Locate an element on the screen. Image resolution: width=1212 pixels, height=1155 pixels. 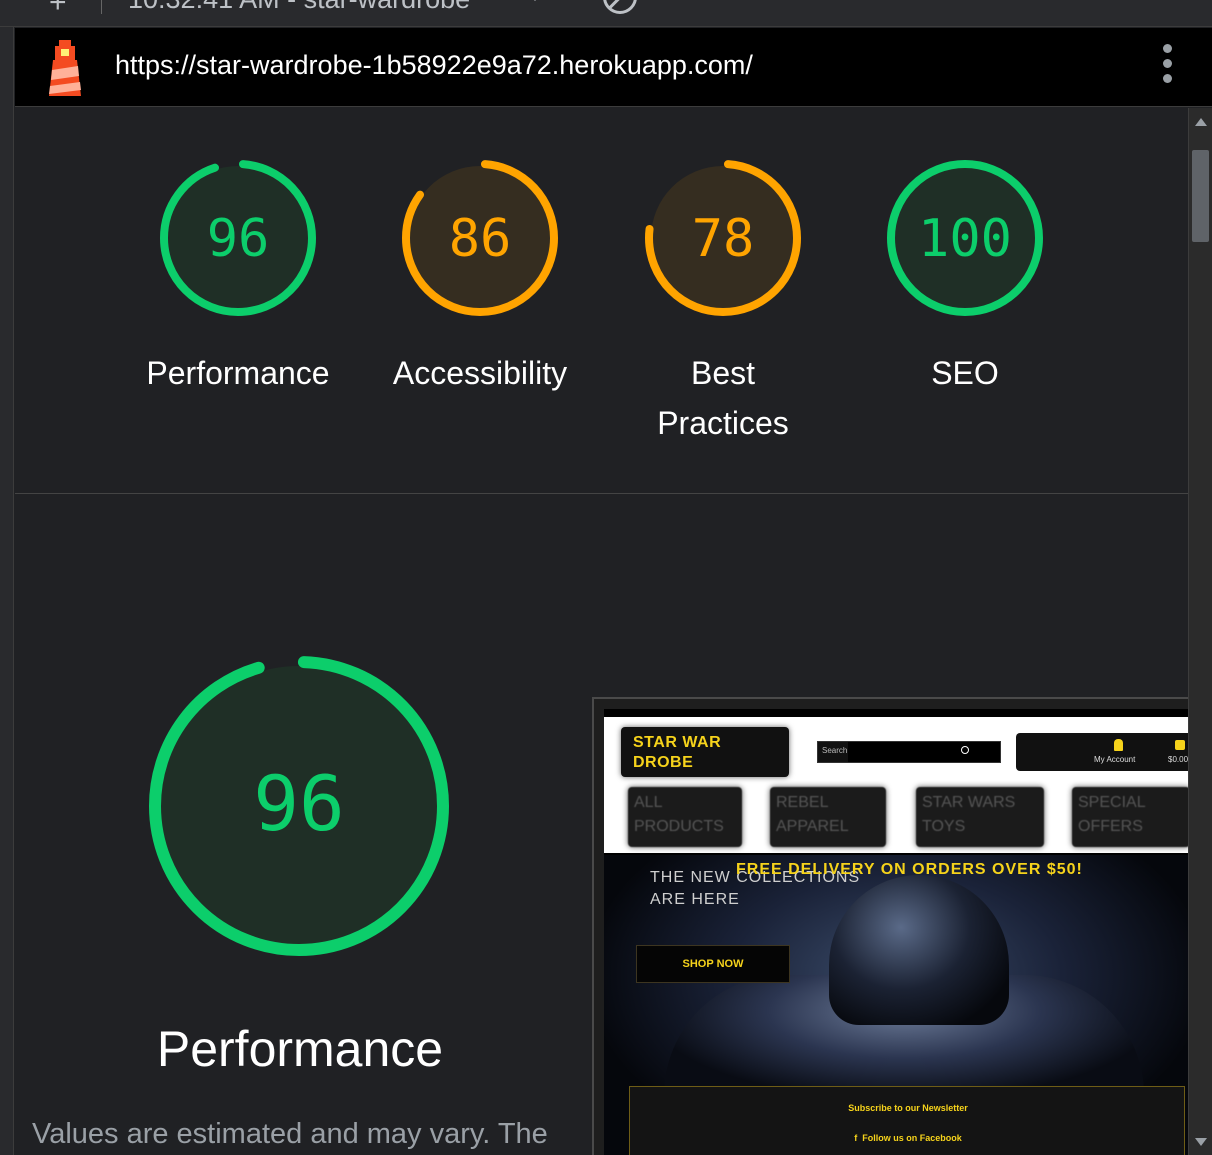
scroll-up-arrow-icon is located at coordinates (1201, 122).